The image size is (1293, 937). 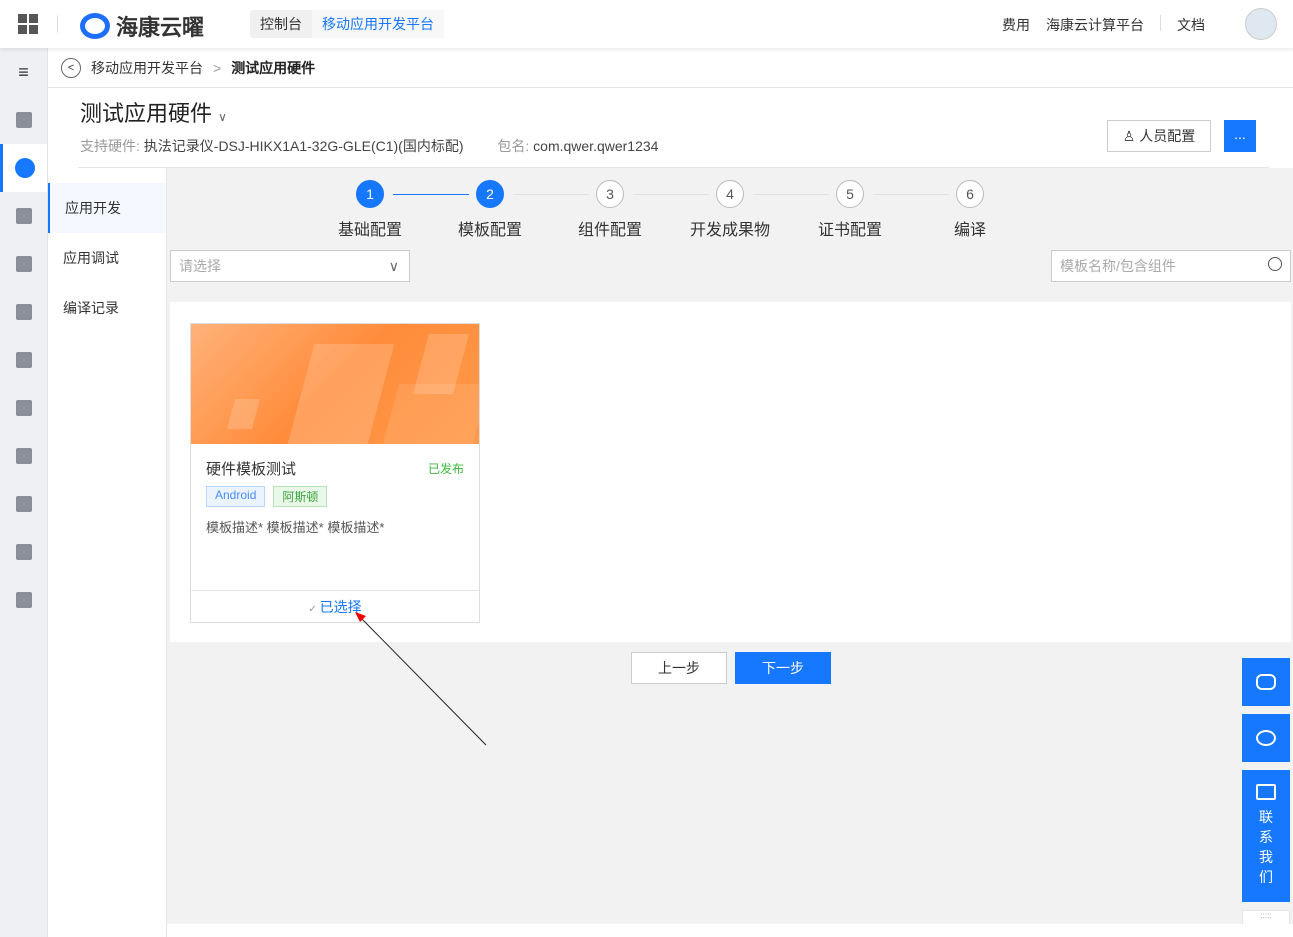 What do you see at coordinates (335, 384) in the screenshot?
I see `template-cover-image` at bounding box center [335, 384].